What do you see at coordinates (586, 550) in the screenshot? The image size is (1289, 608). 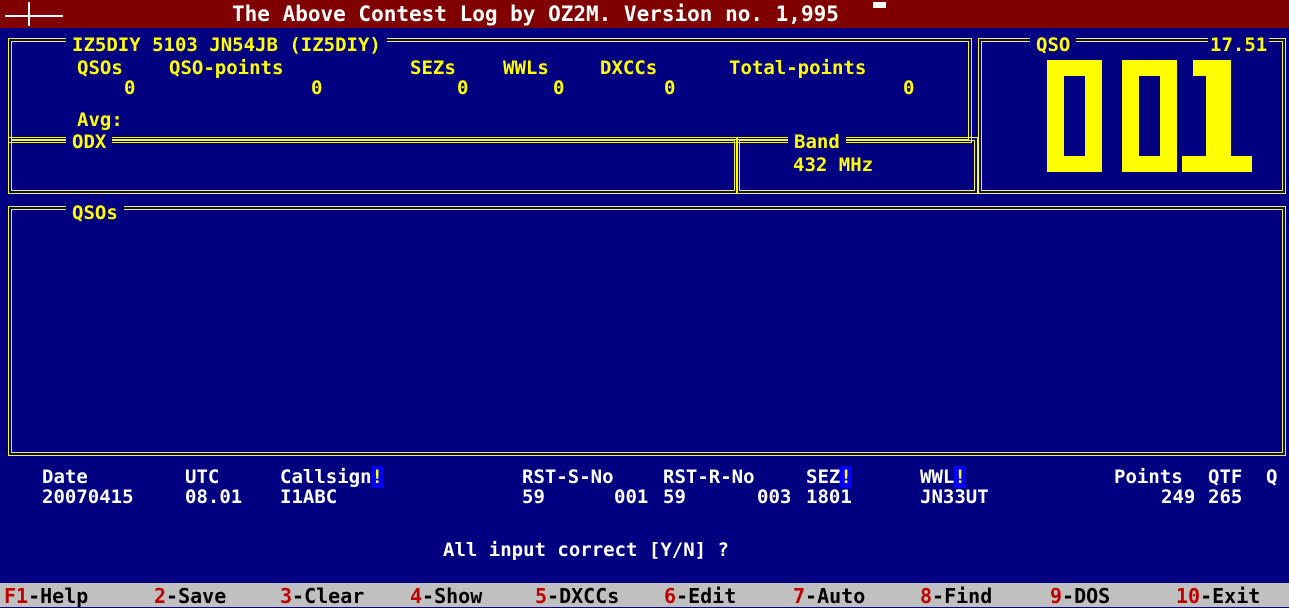 I see `confirm-prompt: All input correct [Y/N] ?` at bounding box center [586, 550].